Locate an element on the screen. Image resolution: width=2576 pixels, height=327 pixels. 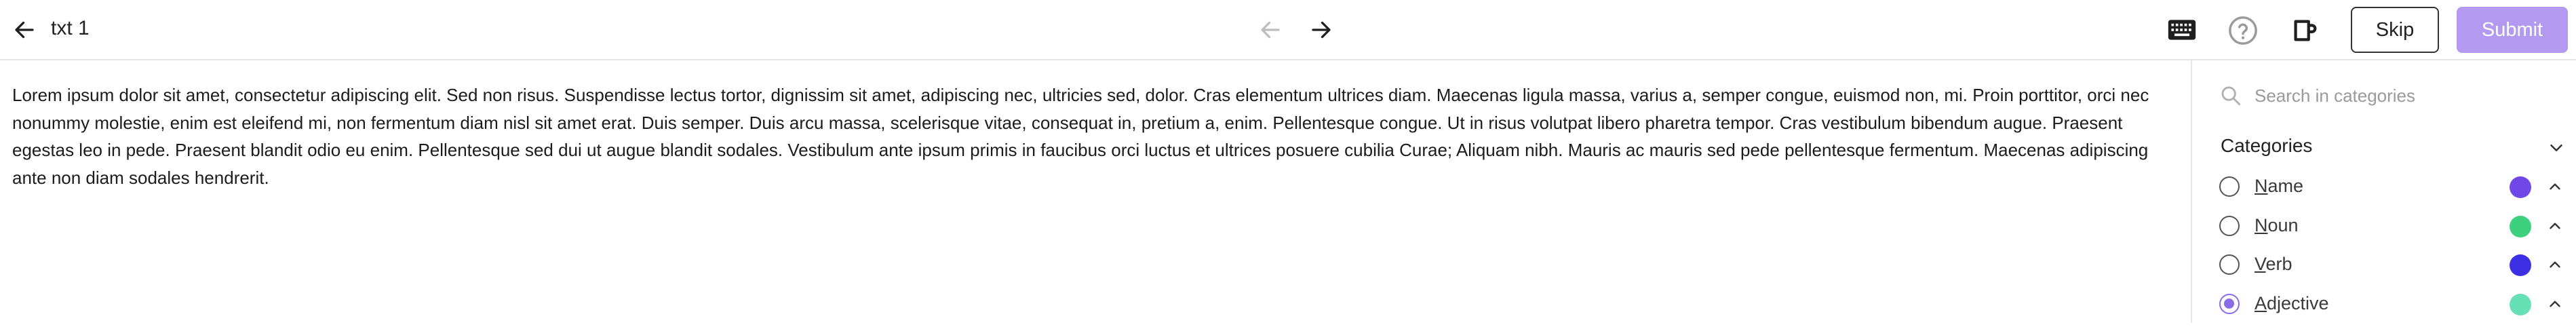
label-rest: erb is located at coordinates (2279, 264).